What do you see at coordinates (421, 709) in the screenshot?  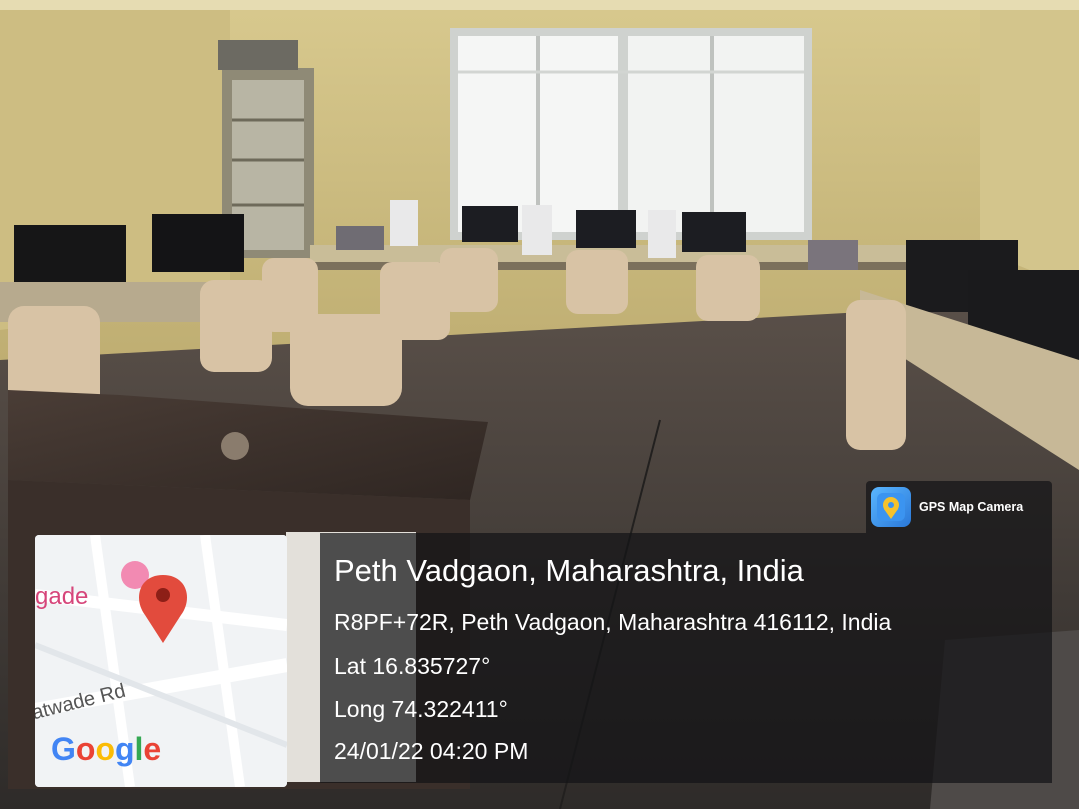 I see `longitude-text: Long 74.322411°` at bounding box center [421, 709].